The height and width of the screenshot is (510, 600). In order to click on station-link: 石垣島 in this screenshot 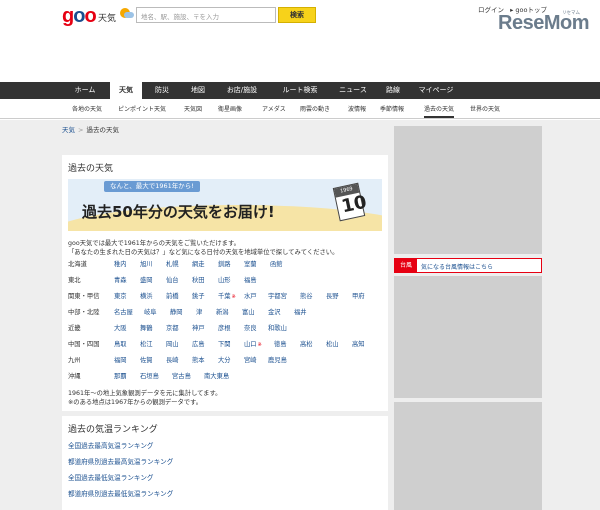, I will do `click(149, 375)`.